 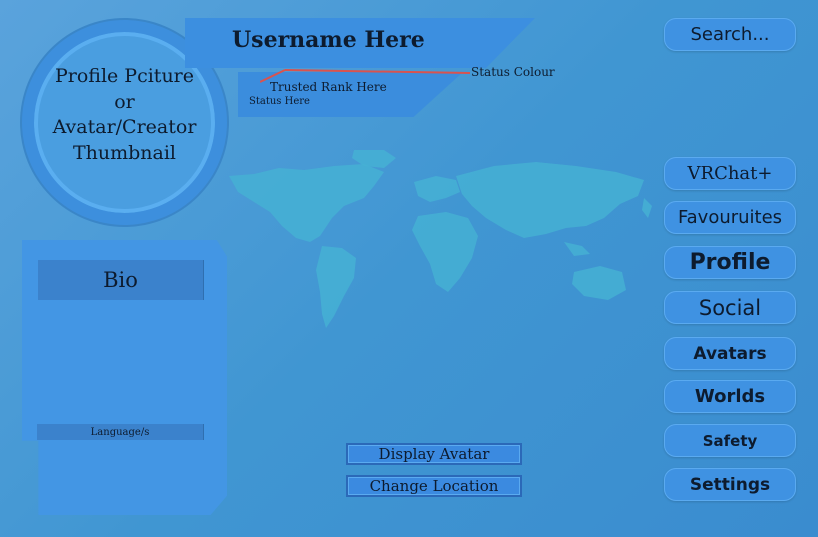 What do you see at coordinates (730, 353) in the screenshot?
I see `menu-avatars-button: Avatars` at bounding box center [730, 353].